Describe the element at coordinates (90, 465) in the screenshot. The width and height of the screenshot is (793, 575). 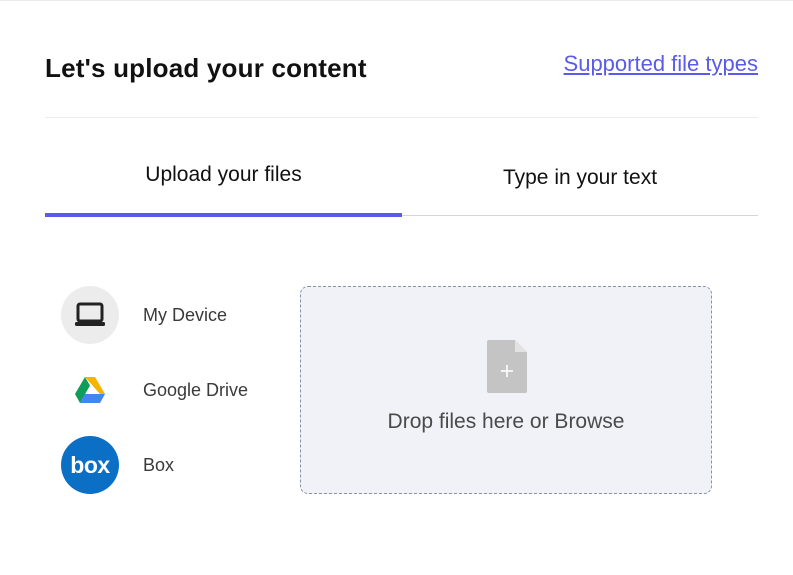
I see `box-logo-icon: box` at that location.